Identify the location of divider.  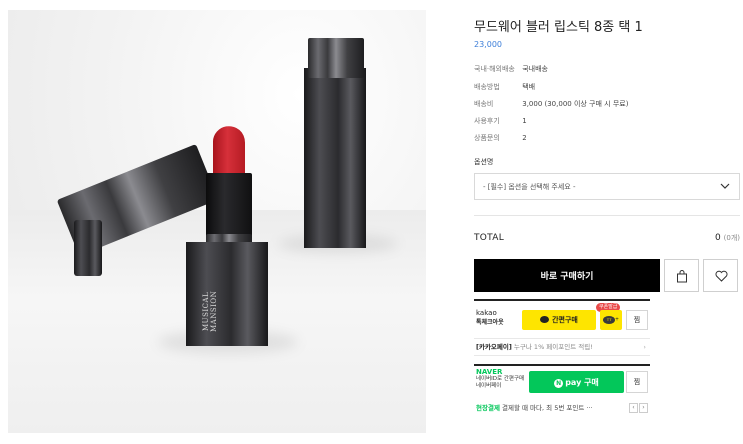
(607, 215).